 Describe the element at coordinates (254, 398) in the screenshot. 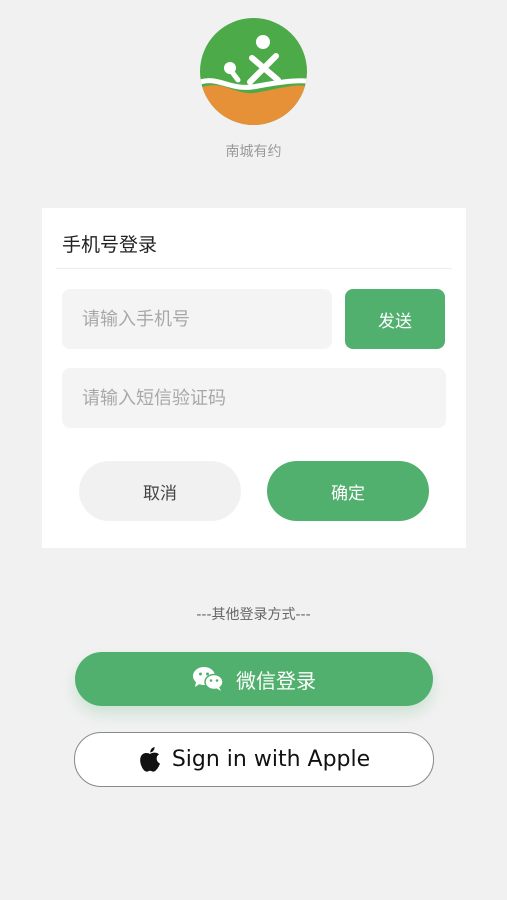

I see `sms-code-input` at that location.